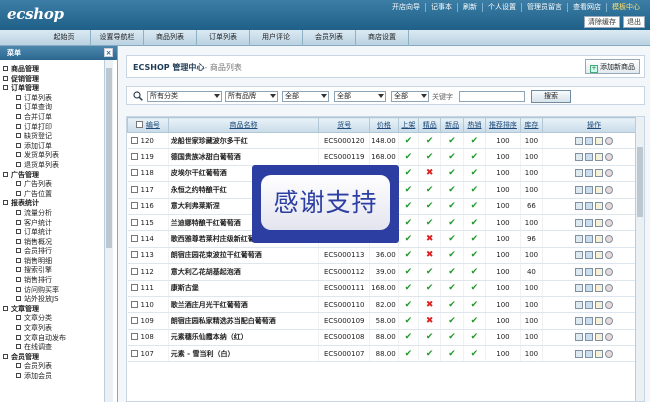 The width and height of the screenshot is (650, 402). I want to click on sidebar-item: 广告列表, so click(53, 185).